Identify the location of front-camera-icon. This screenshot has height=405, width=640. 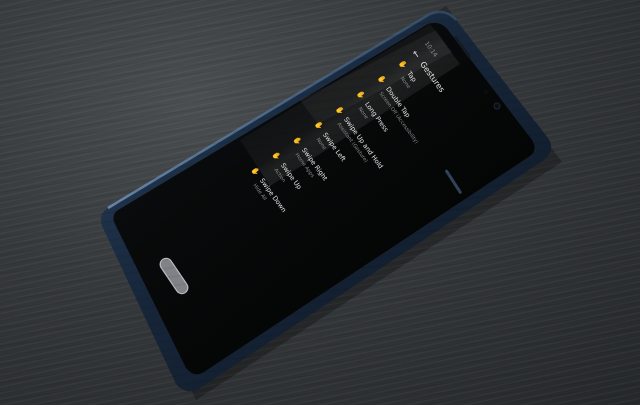
(497, 106).